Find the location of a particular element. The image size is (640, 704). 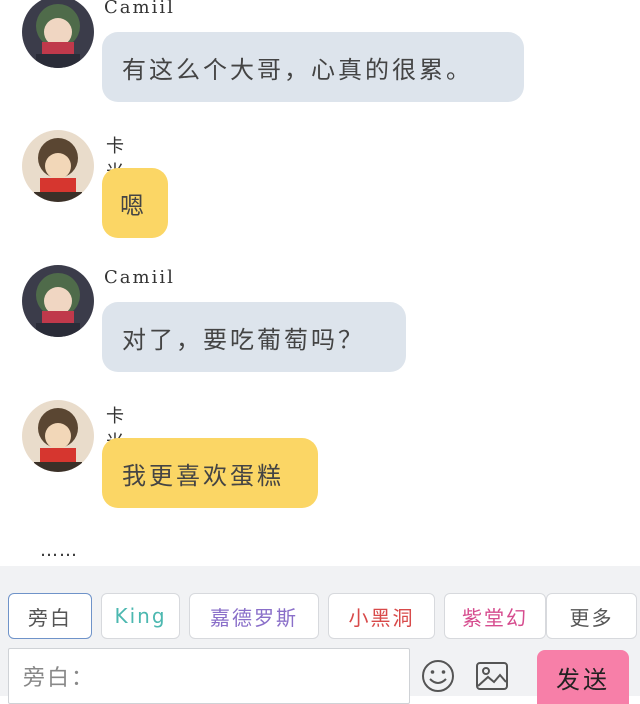

tag-narration: 旁白 is located at coordinates (50, 616).